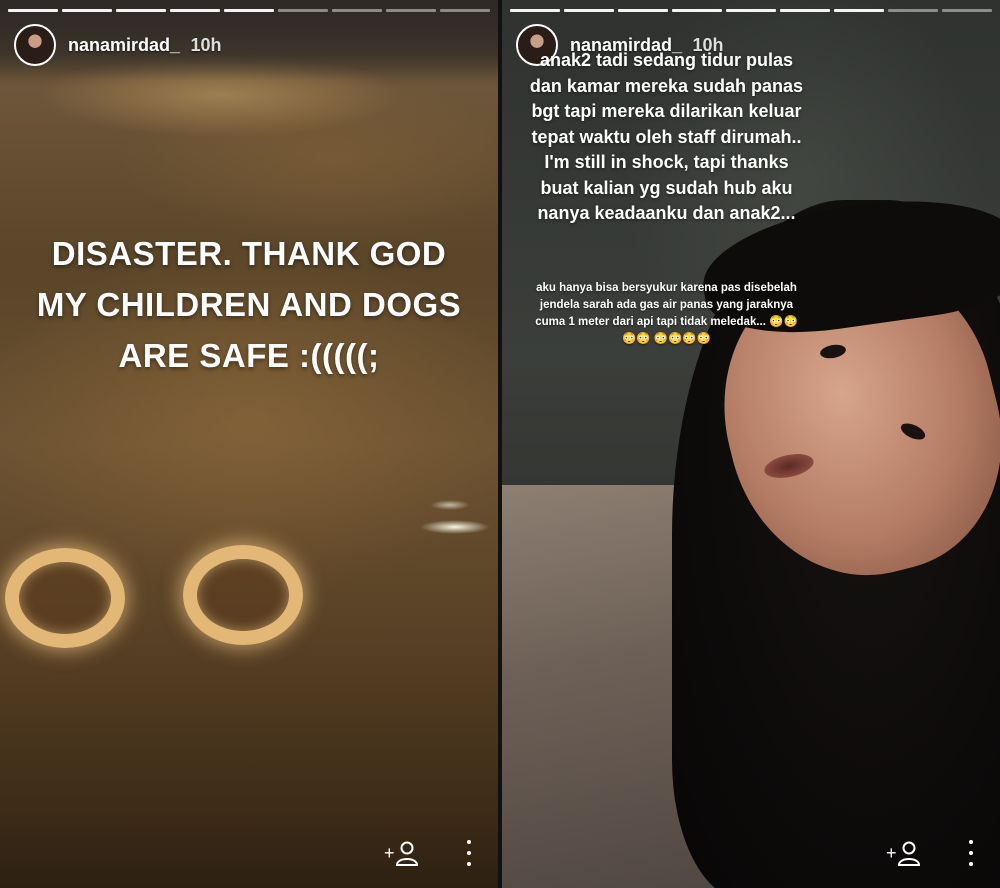  I want to click on post-time: 10h, so click(206, 44).